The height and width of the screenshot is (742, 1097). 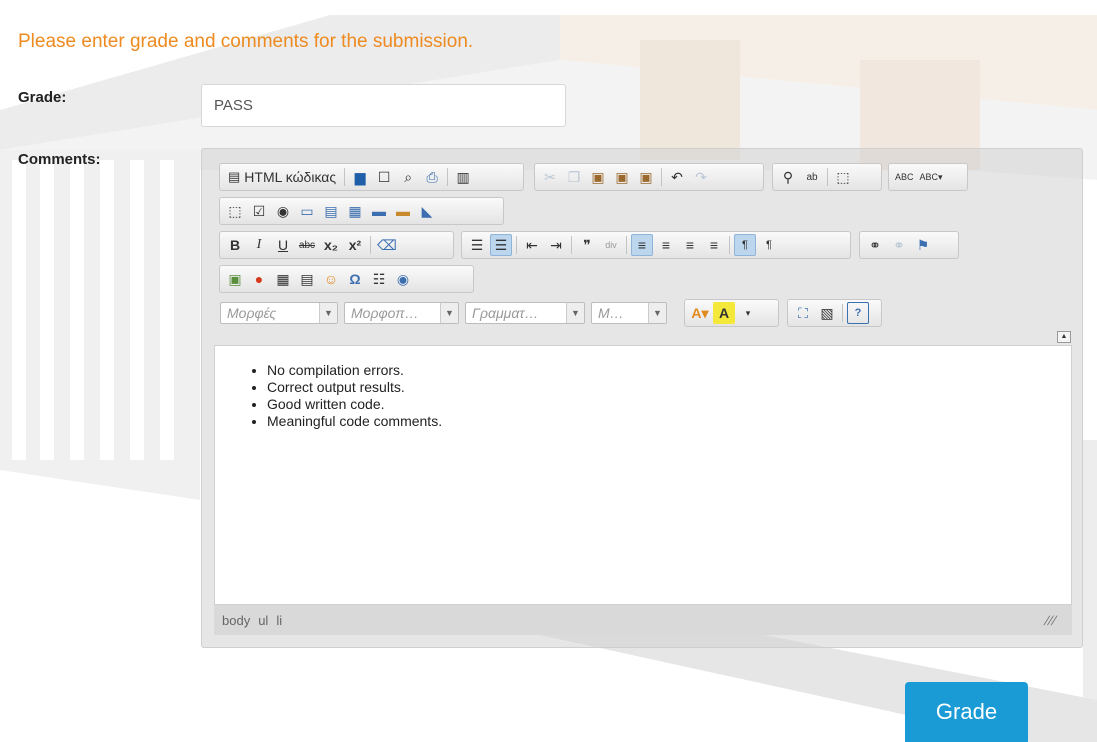 I want to click on toolbar-group-tools: ⛶ ▧ ?, so click(x=834, y=313).